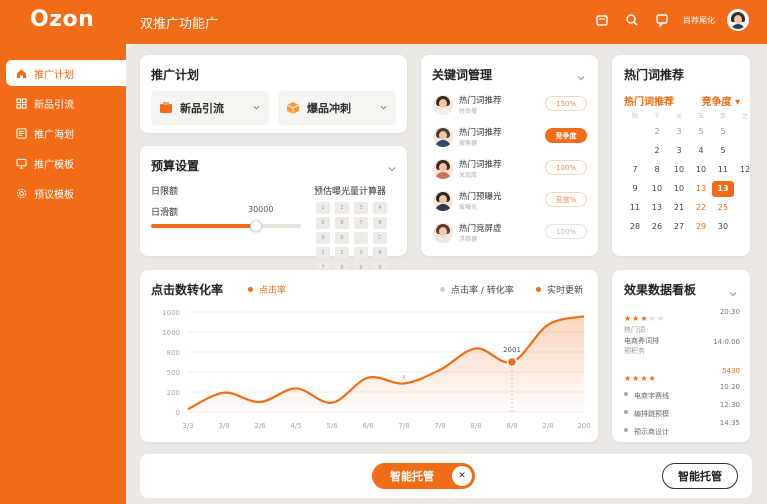  I want to click on effect-row: 电商养词排 14:0.00 预积务, so click(682, 346).